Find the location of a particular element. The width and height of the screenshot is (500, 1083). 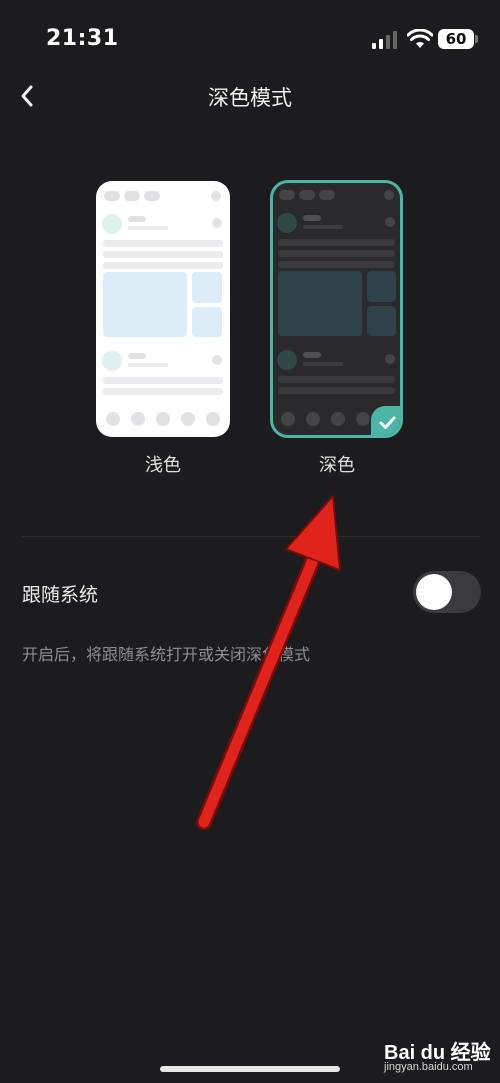

battery-tip is located at coordinates (476, 39).